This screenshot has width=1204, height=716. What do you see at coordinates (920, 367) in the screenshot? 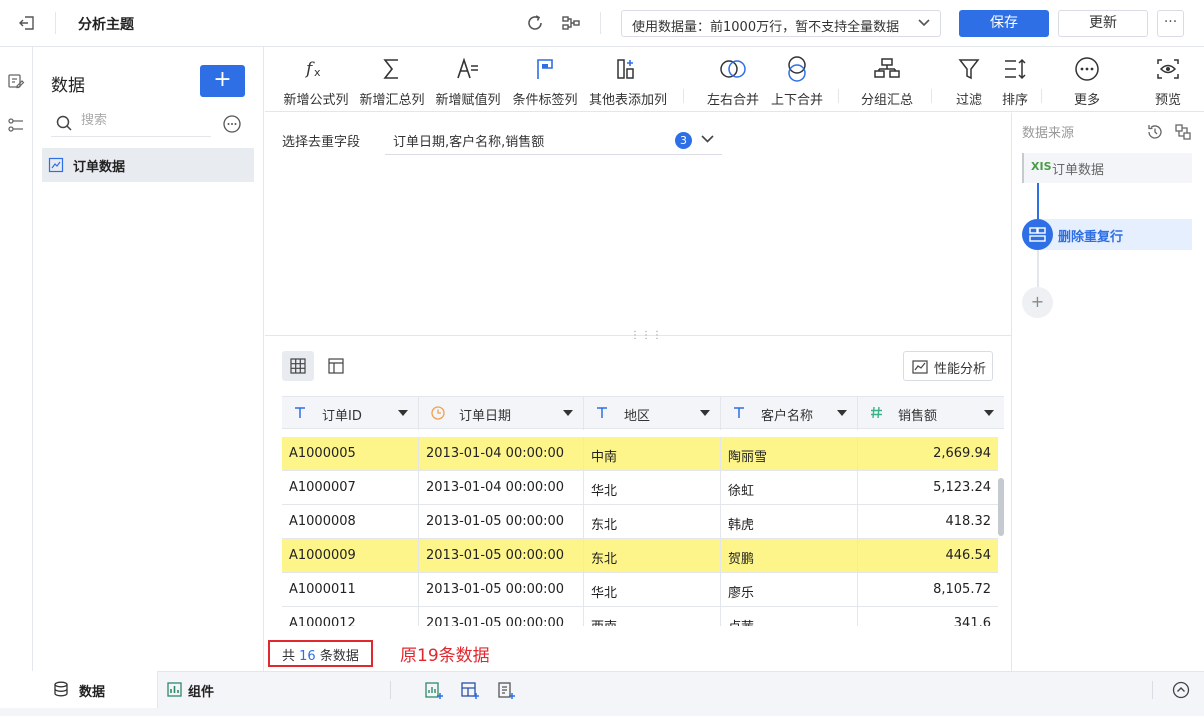
I see `chart-icon` at bounding box center [920, 367].